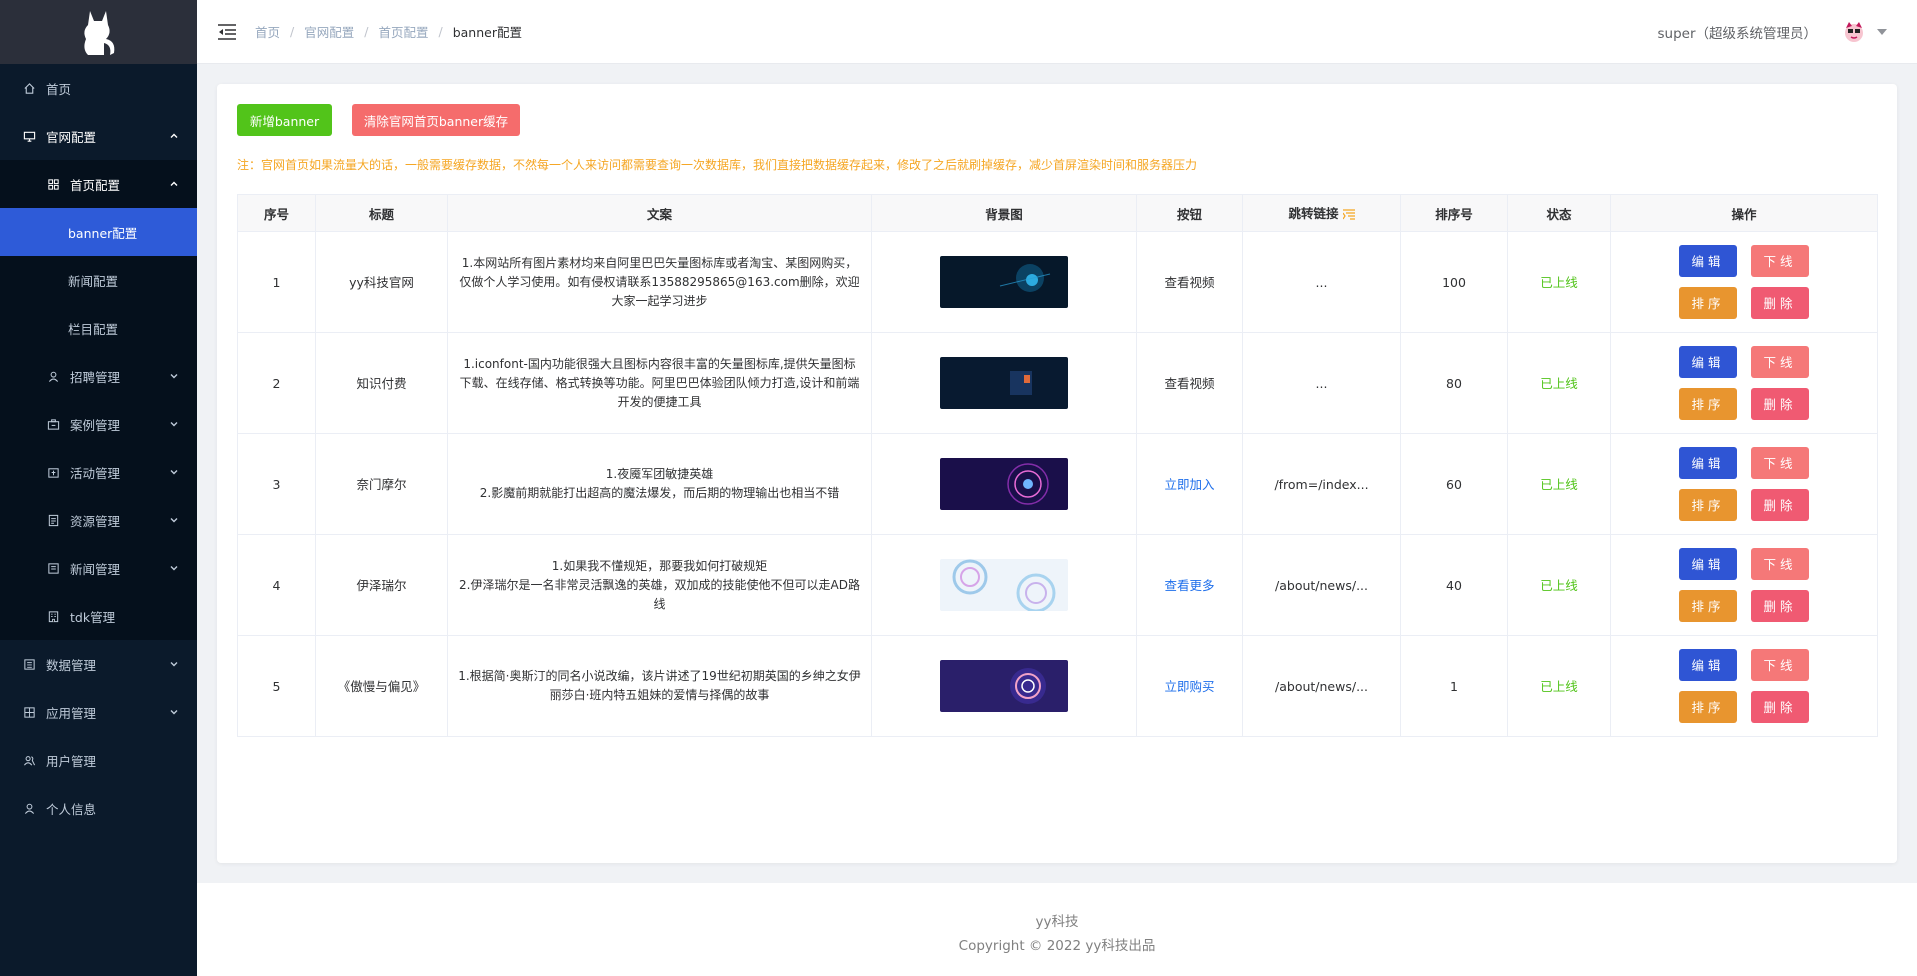 This screenshot has width=1917, height=976. I want to click on document-icon, so click(53, 520).